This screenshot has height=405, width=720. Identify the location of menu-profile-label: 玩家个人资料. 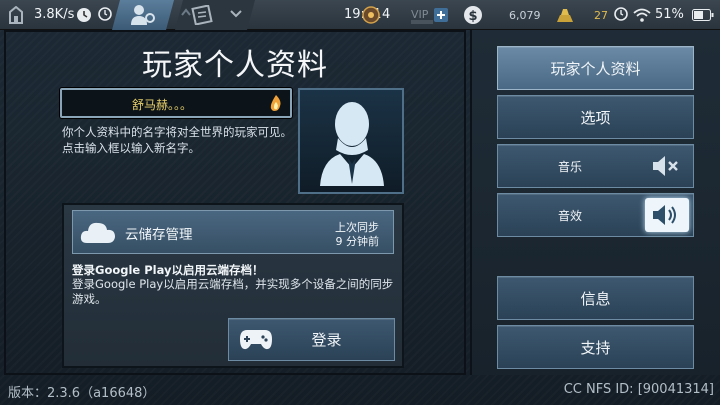
(595, 68).